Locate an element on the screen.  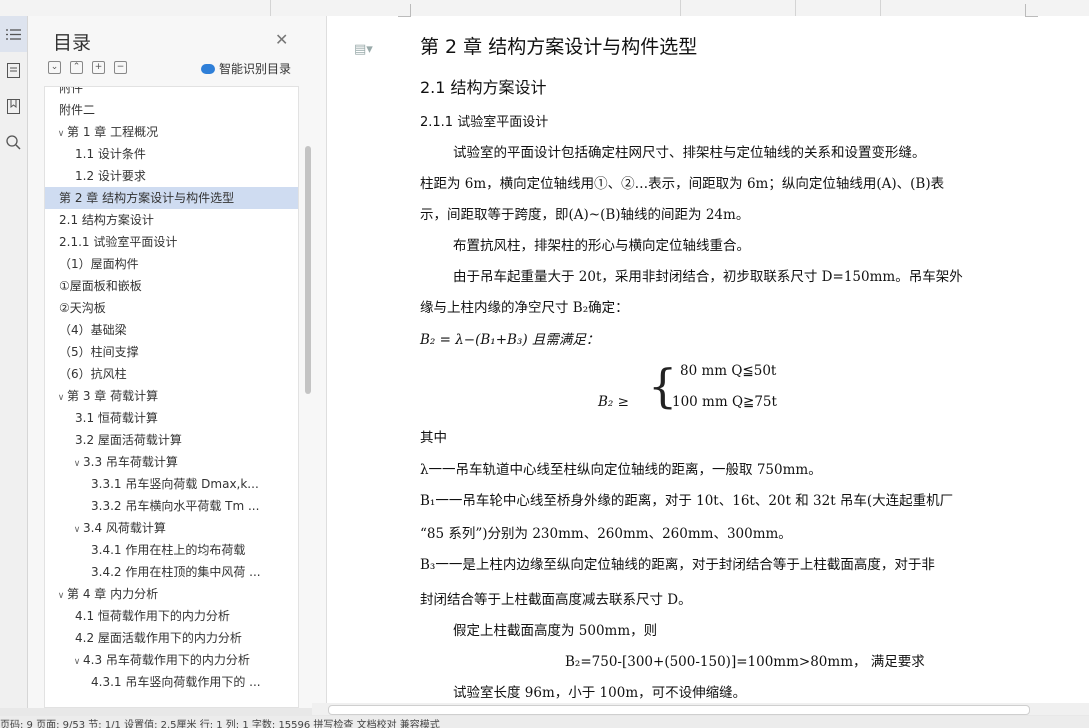
toc-item-label: 4.1 恒荷载作用下的内力分析 is located at coordinates (152, 616).